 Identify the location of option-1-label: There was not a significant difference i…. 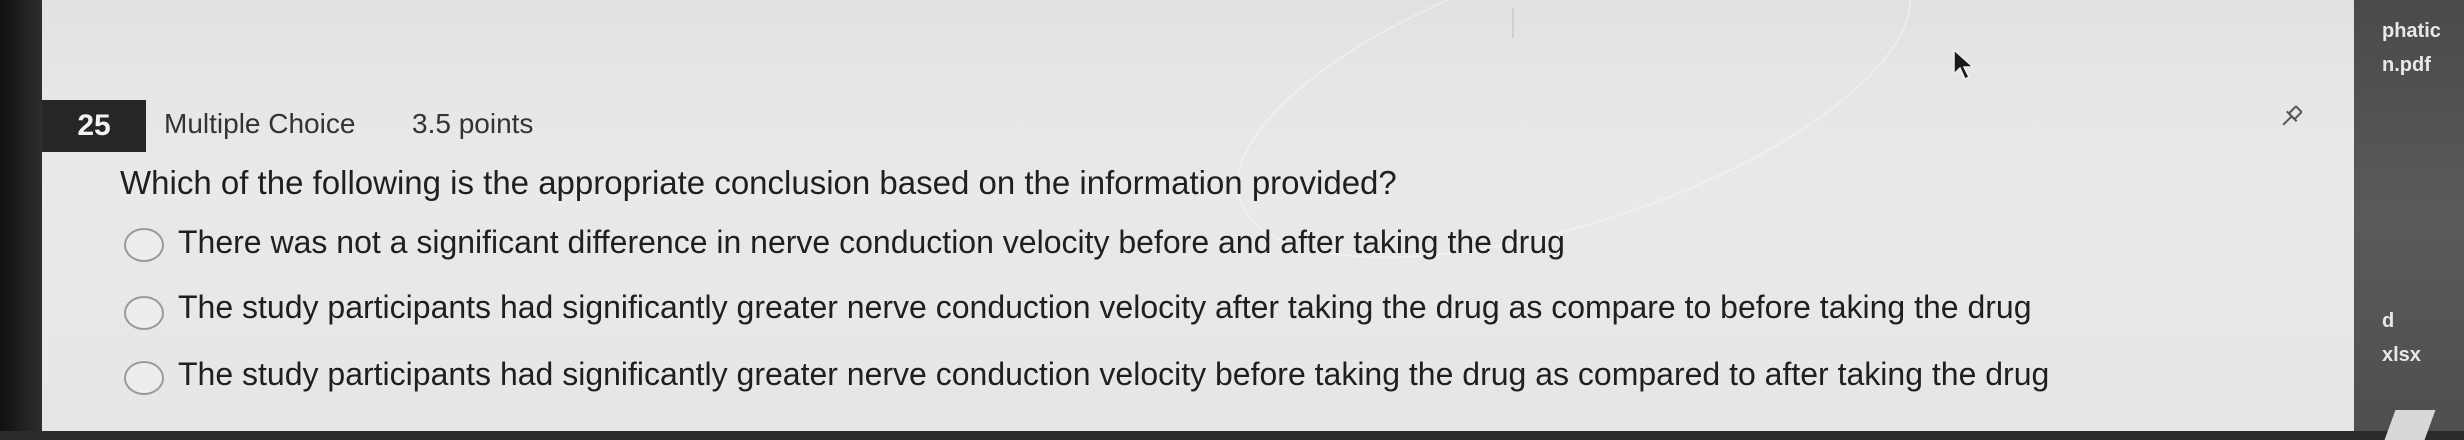
(871, 242).